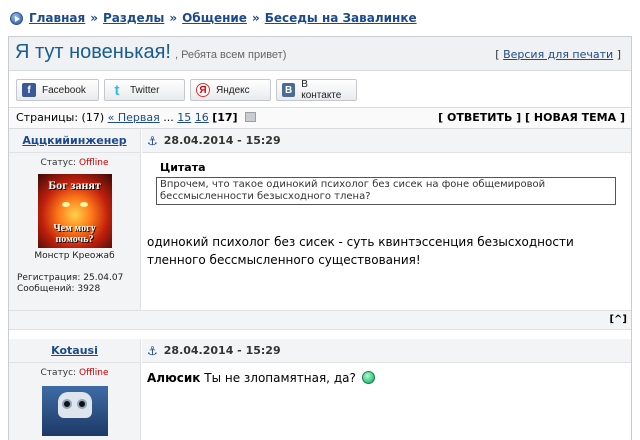  Describe the element at coordinates (47, 117) in the screenshot. I see `pagination-prefix: Страницы:` at that location.